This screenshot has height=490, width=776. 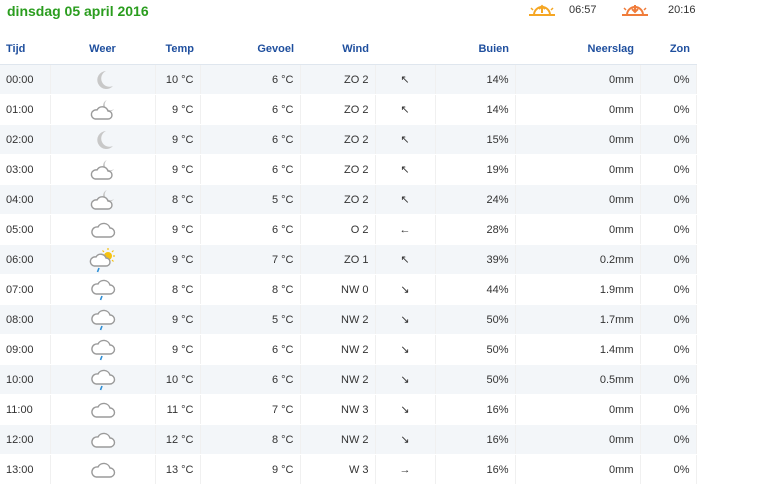 I want to click on cell-showers: 15%, so click(x=475, y=139).